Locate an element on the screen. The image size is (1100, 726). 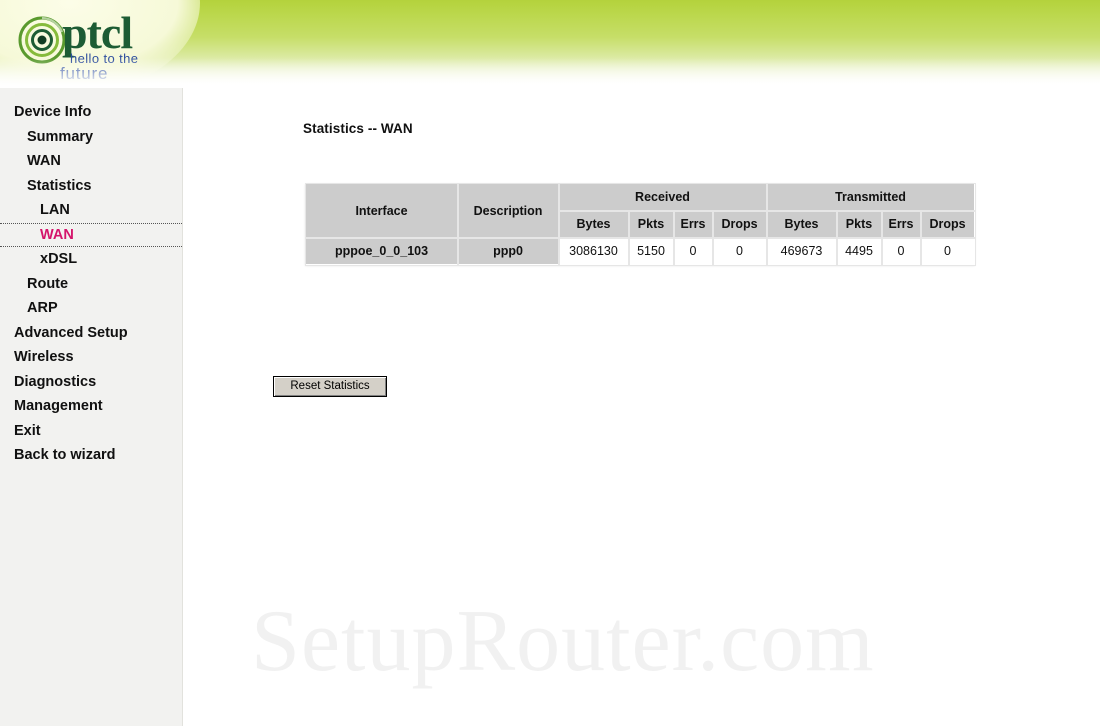
page-title: Statistics -- WAN is located at coordinates (358, 128).